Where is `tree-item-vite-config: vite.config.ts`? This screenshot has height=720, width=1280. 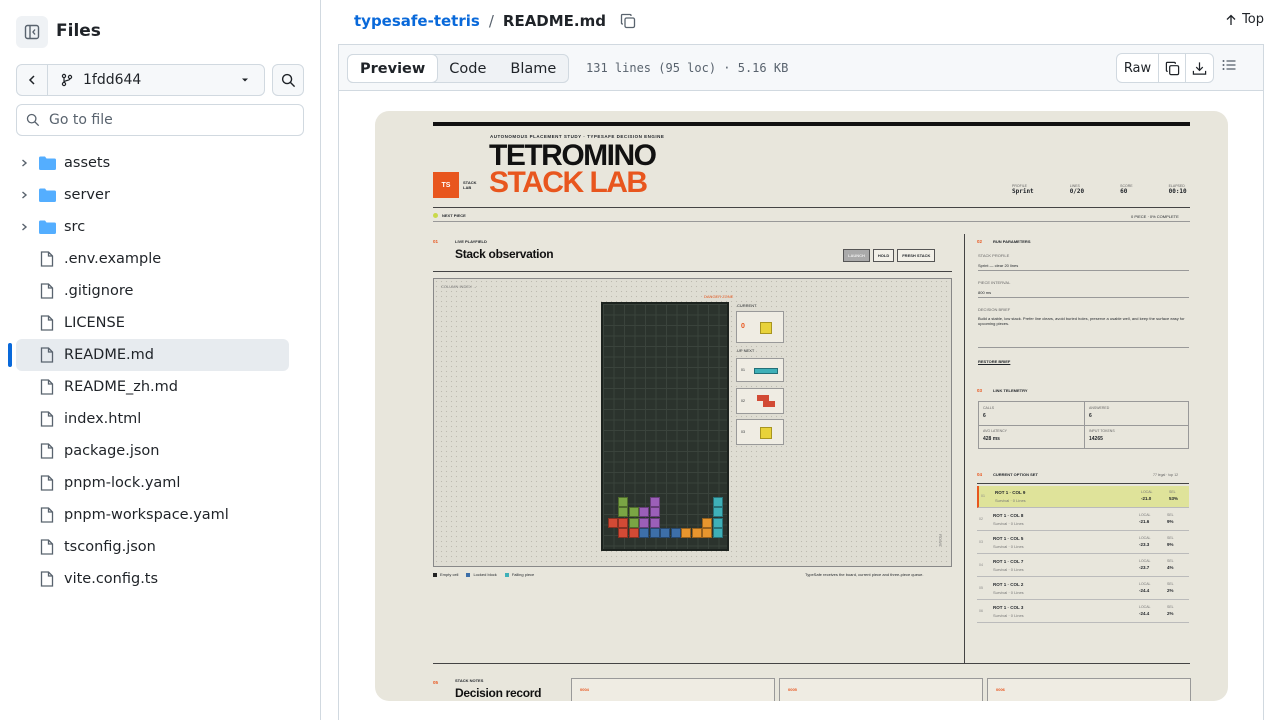
tree-item-vite-config: vite.config.ts is located at coordinates (152, 579).